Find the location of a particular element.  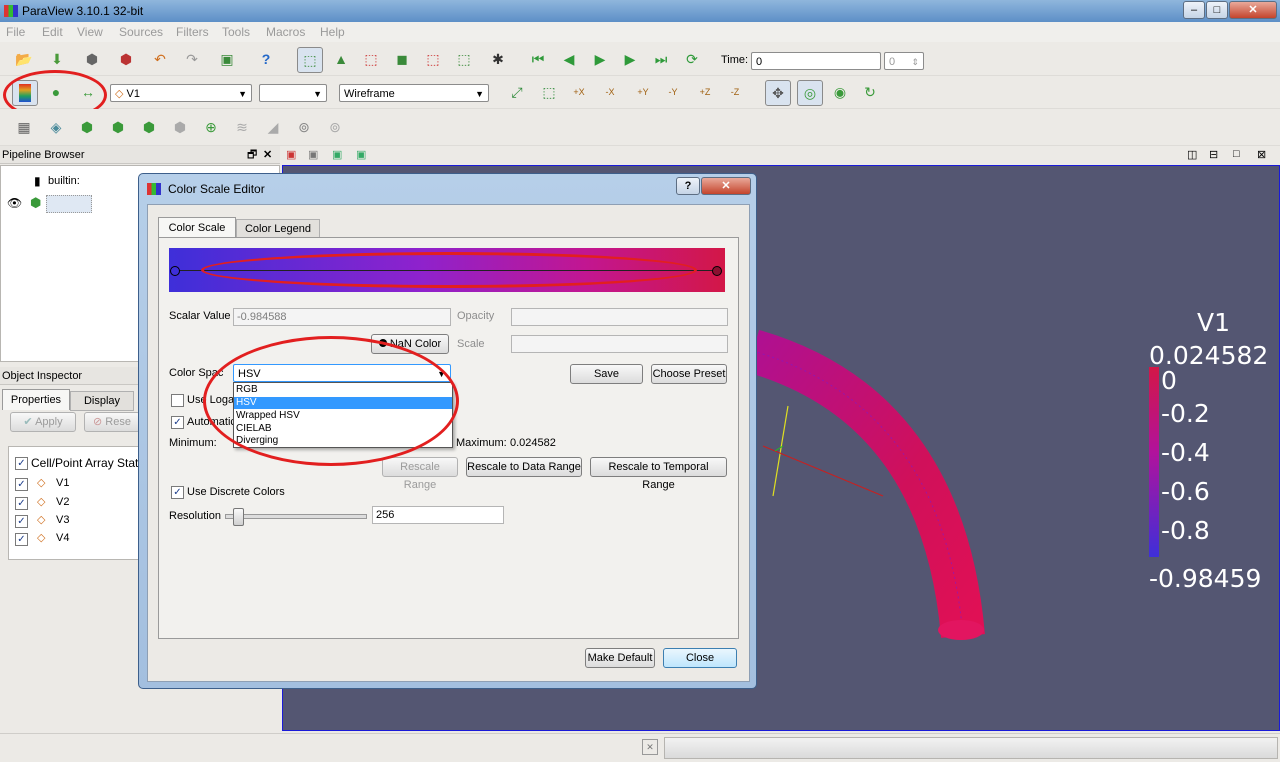

zoom-to-data-icon: ⬚ is located at coordinates (549, 92).